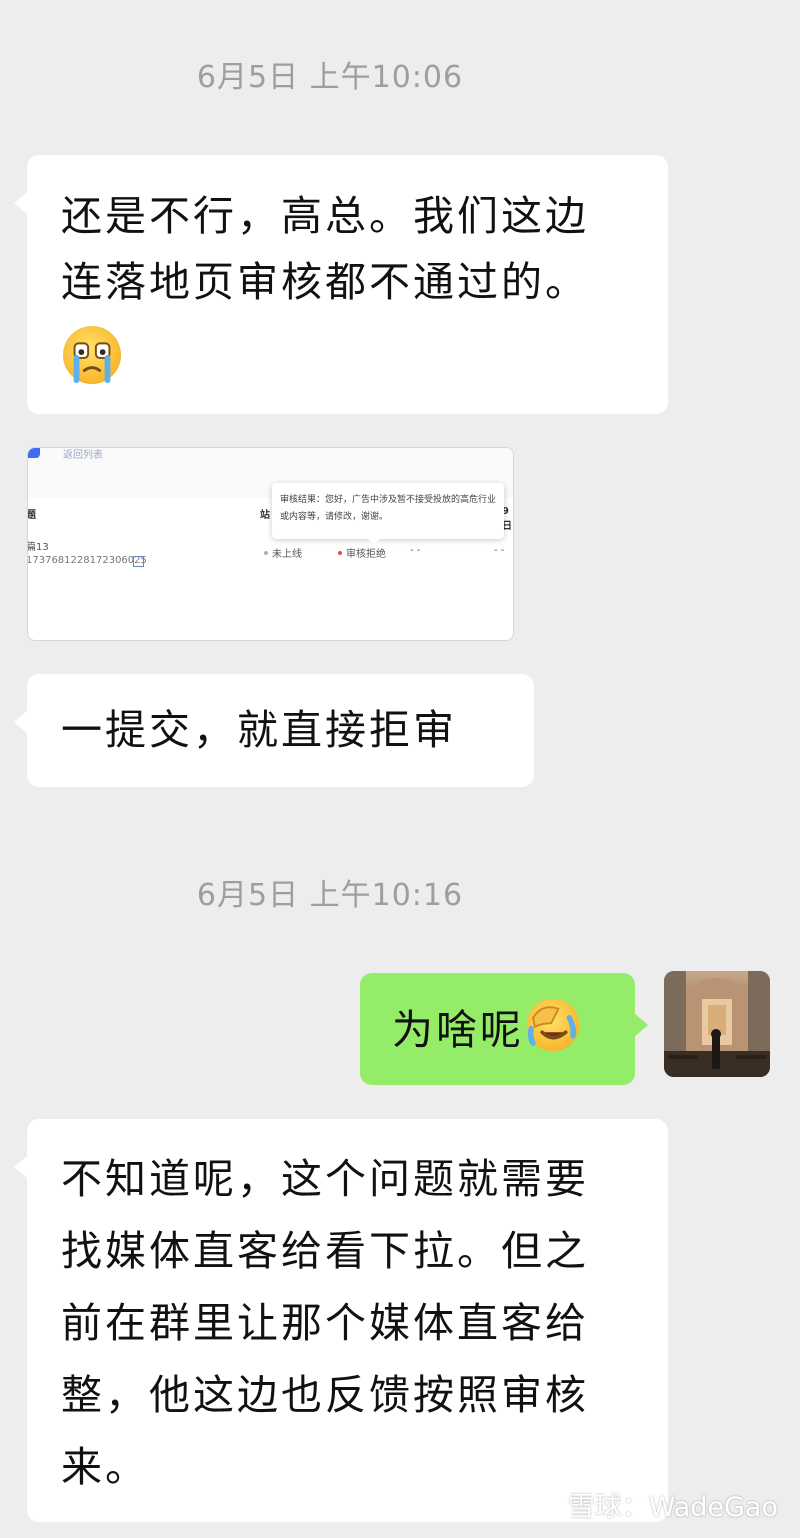 The width and height of the screenshot is (800, 1538). Describe the element at coordinates (334, 517) in the screenshot. I see `tooltip-line: 或内容等，请修改，谢谢。` at that location.